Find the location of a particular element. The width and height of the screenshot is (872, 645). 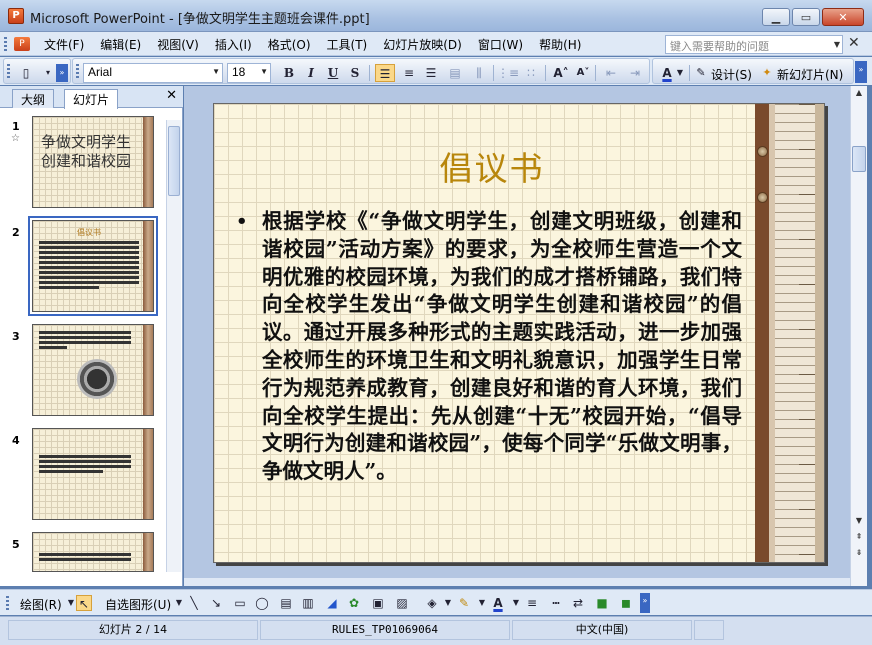

line-style-icon: ≡ is located at coordinates (532, 603).